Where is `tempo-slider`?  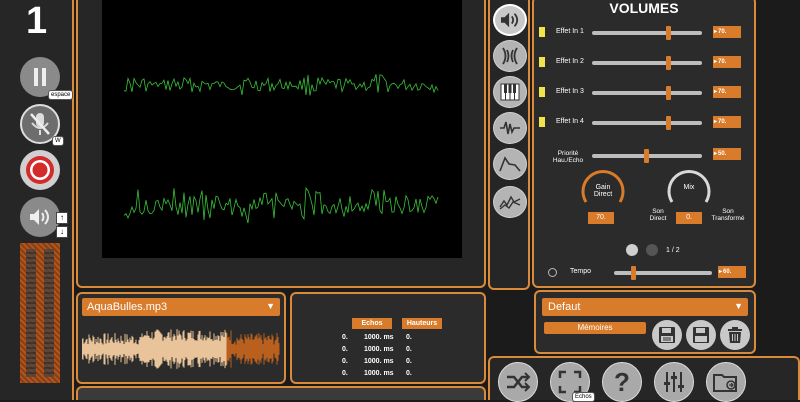 tempo-slider is located at coordinates (663, 273).